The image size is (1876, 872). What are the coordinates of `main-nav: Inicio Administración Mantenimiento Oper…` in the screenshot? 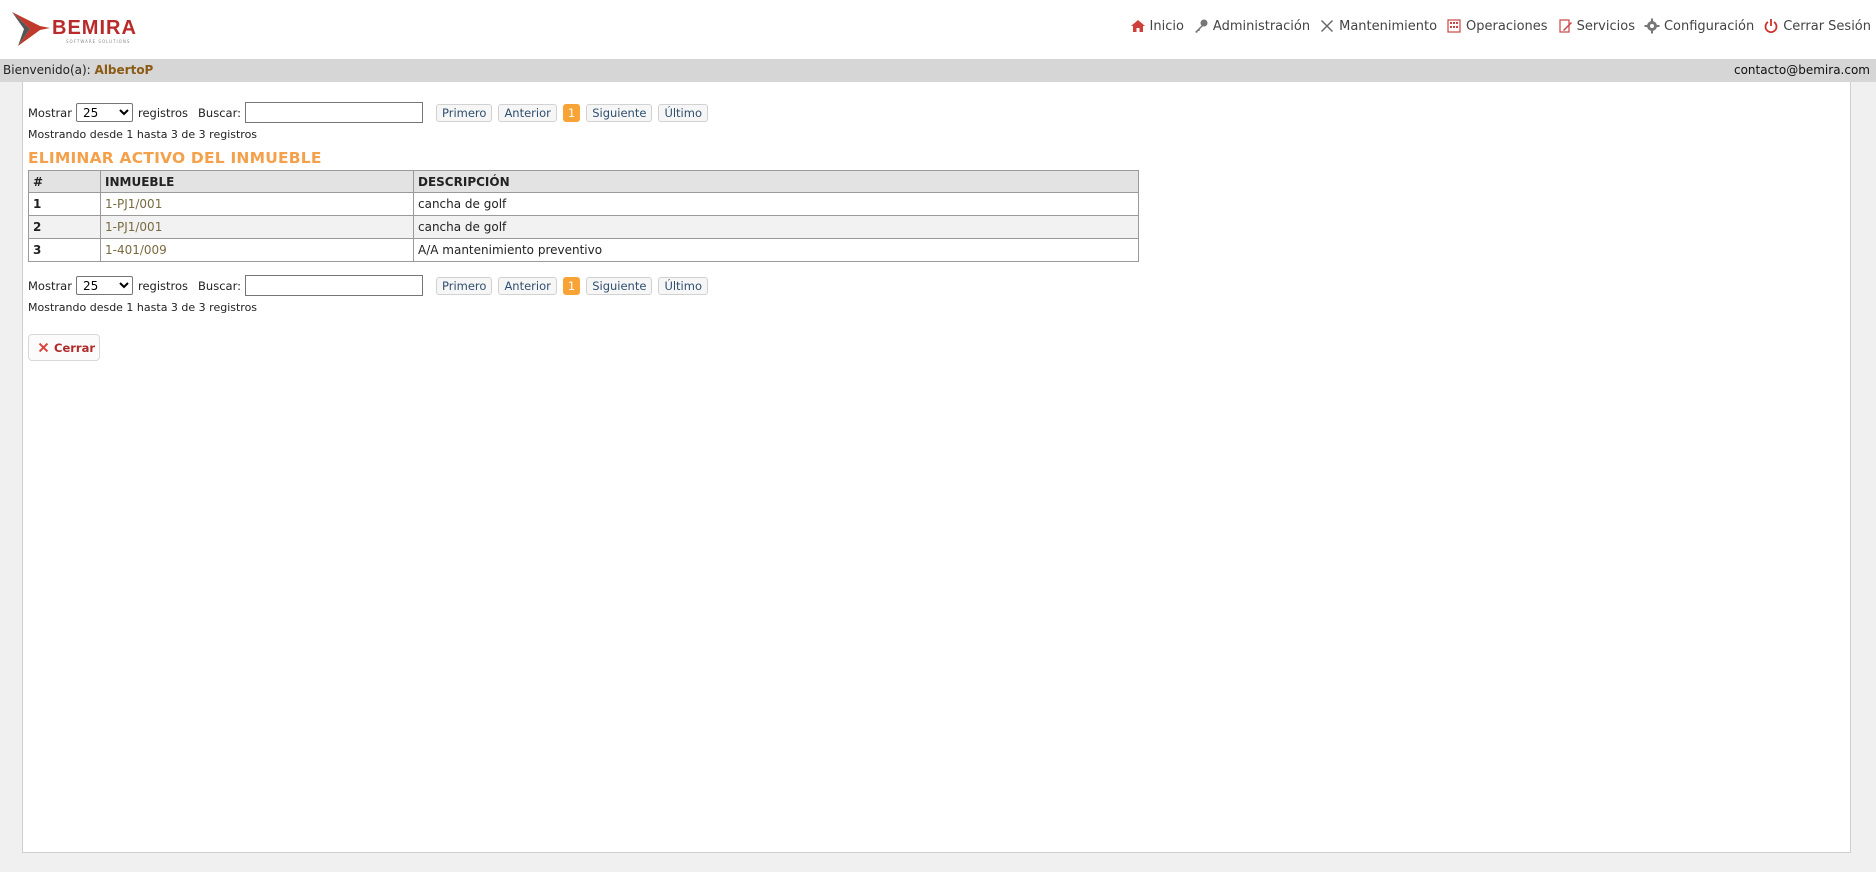 It's located at (1496, 26).